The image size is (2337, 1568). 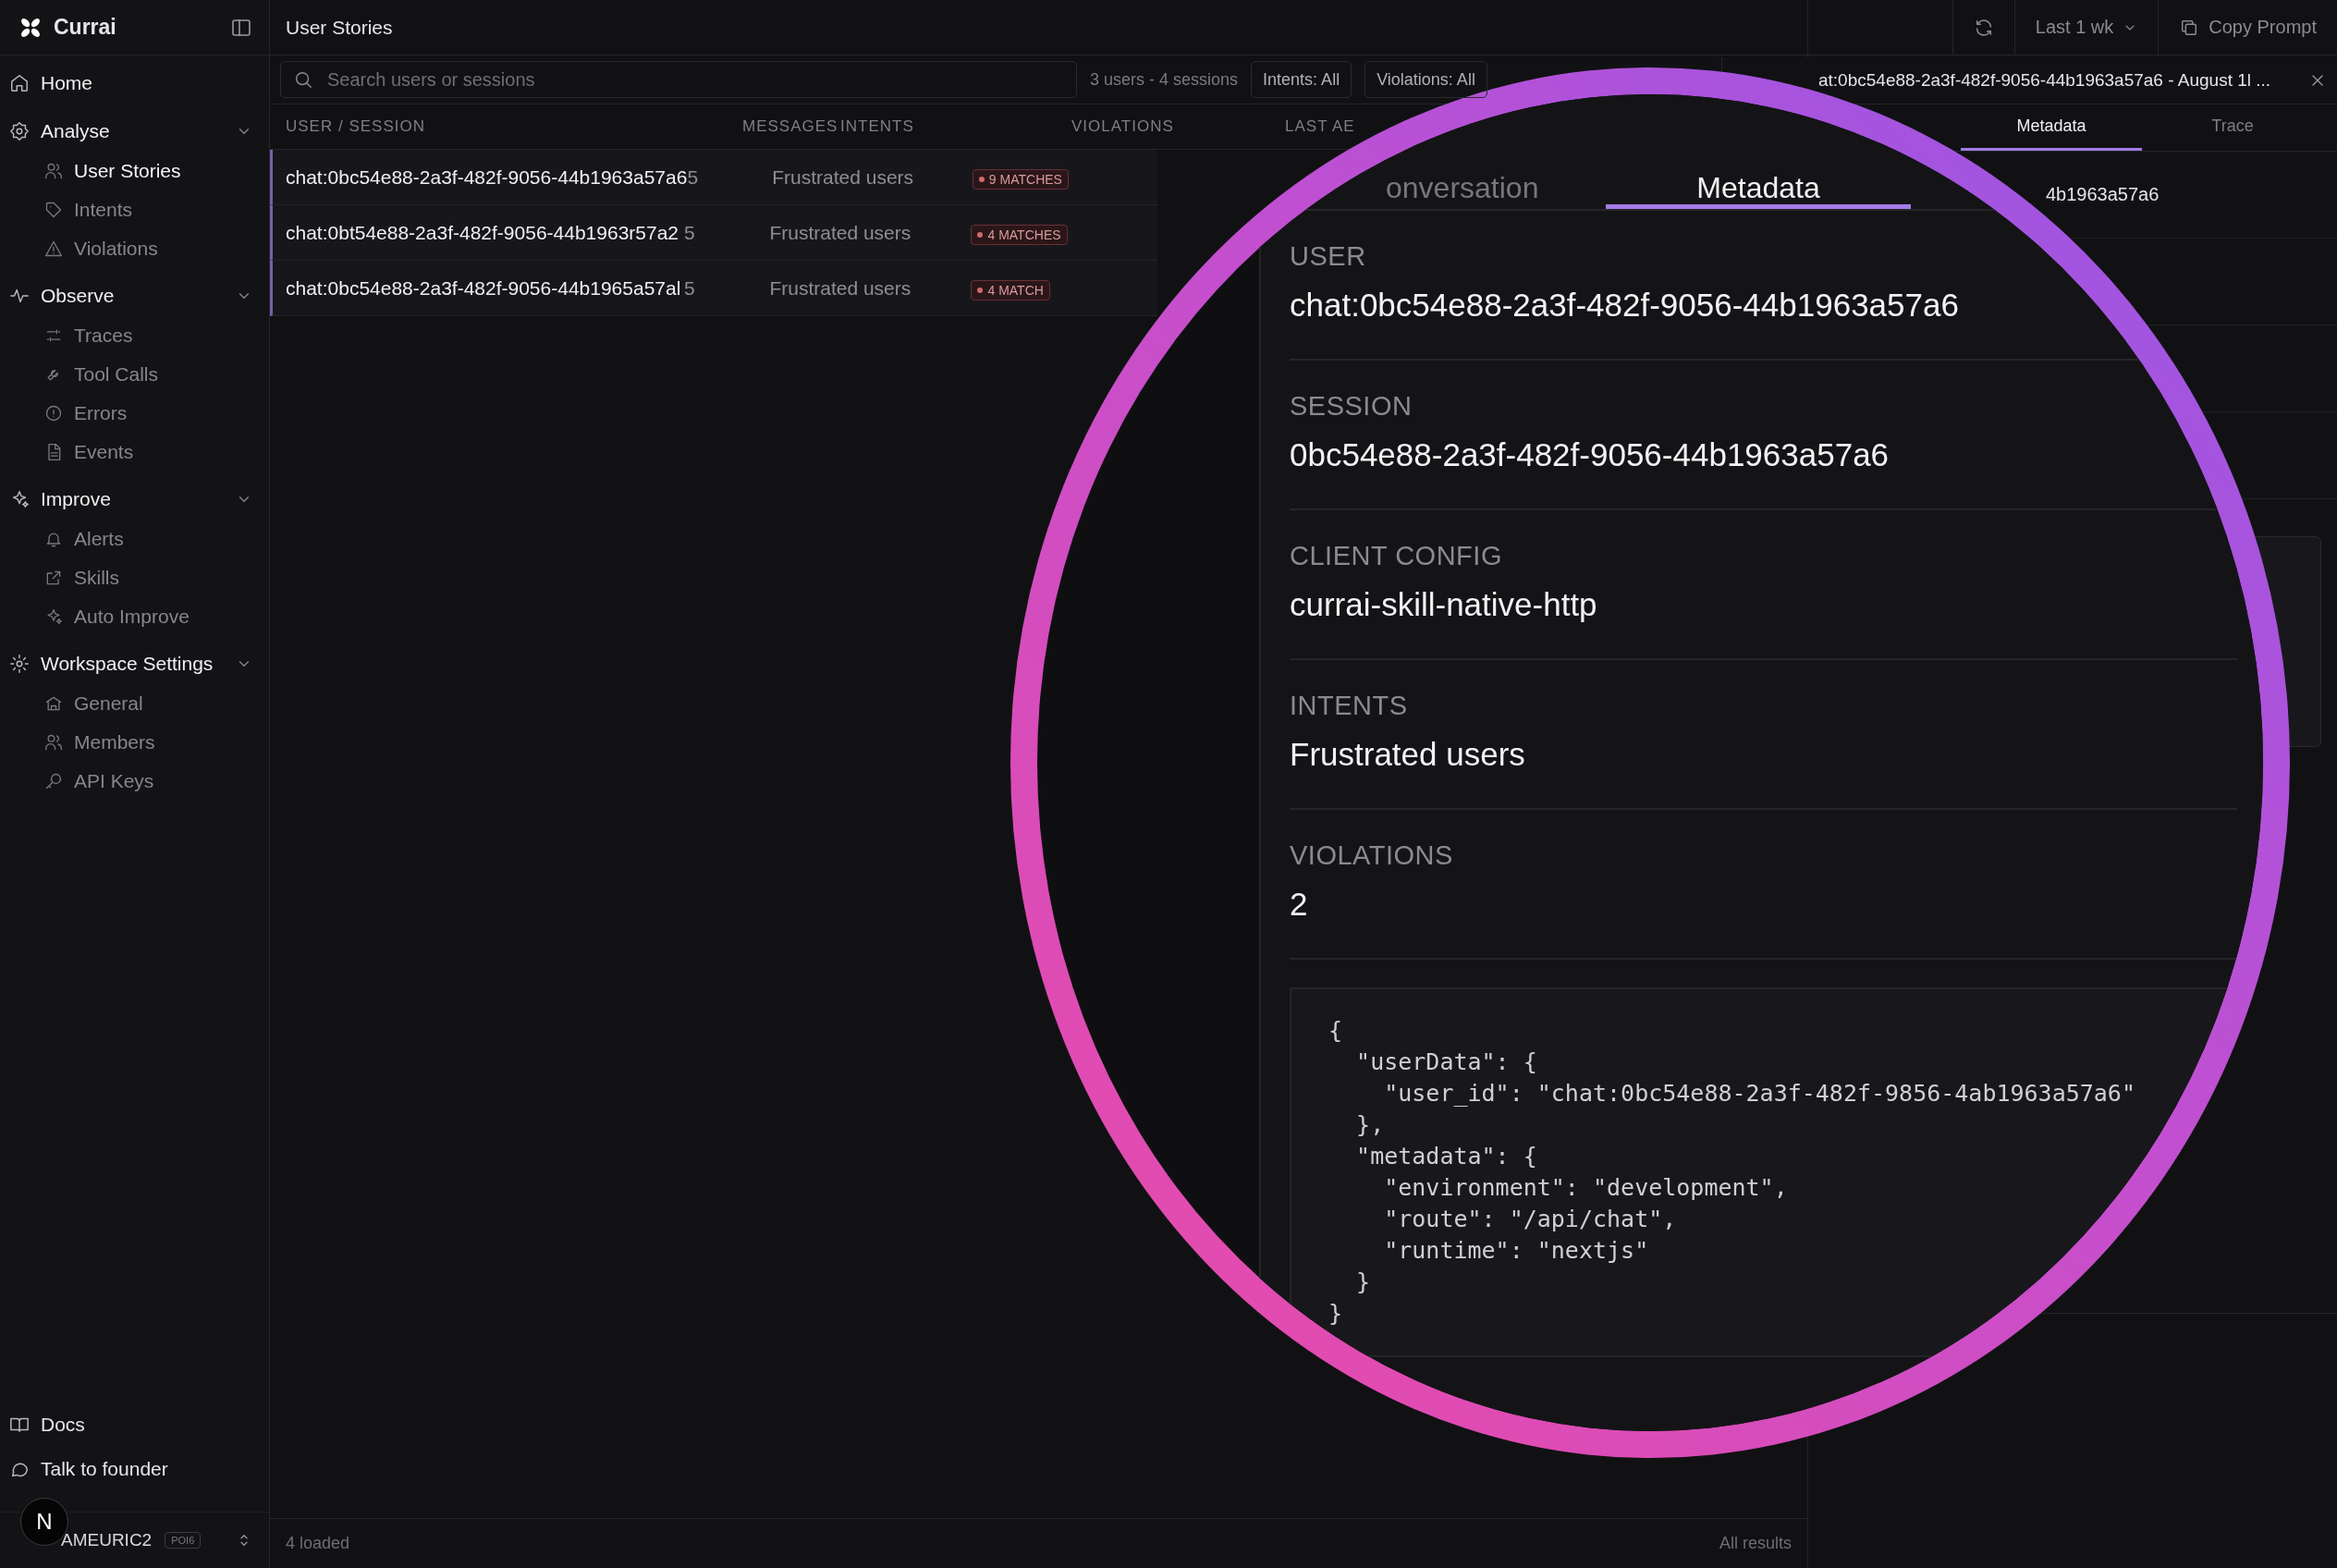 I want to click on nav-item: Home, so click(x=134, y=84).